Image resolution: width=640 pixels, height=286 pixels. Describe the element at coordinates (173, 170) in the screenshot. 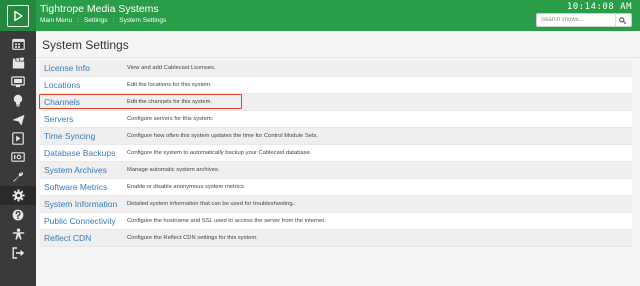

I see `system-archives-description: Manage automatic system archives.` at that location.